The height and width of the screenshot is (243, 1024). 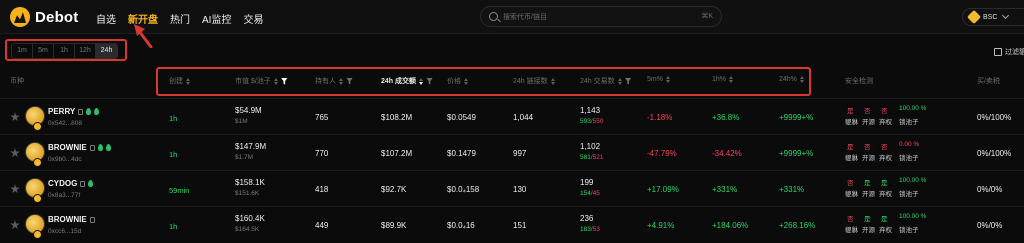 What do you see at coordinates (913, 216) in the screenshot?
I see `security-lp-locked: 100.00 %` at bounding box center [913, 216].